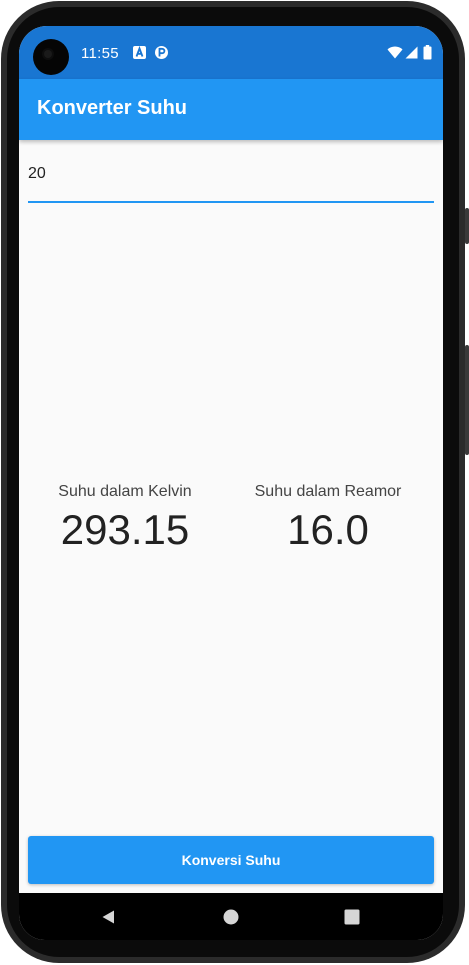  I want to click on nav-back-button, so click(108, 916).